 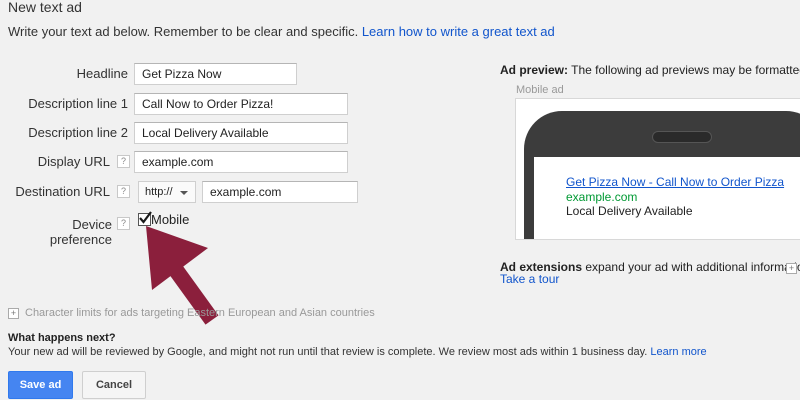 I want to click on ad-preview-label: Ad preview:, so click(x=534, y=70).